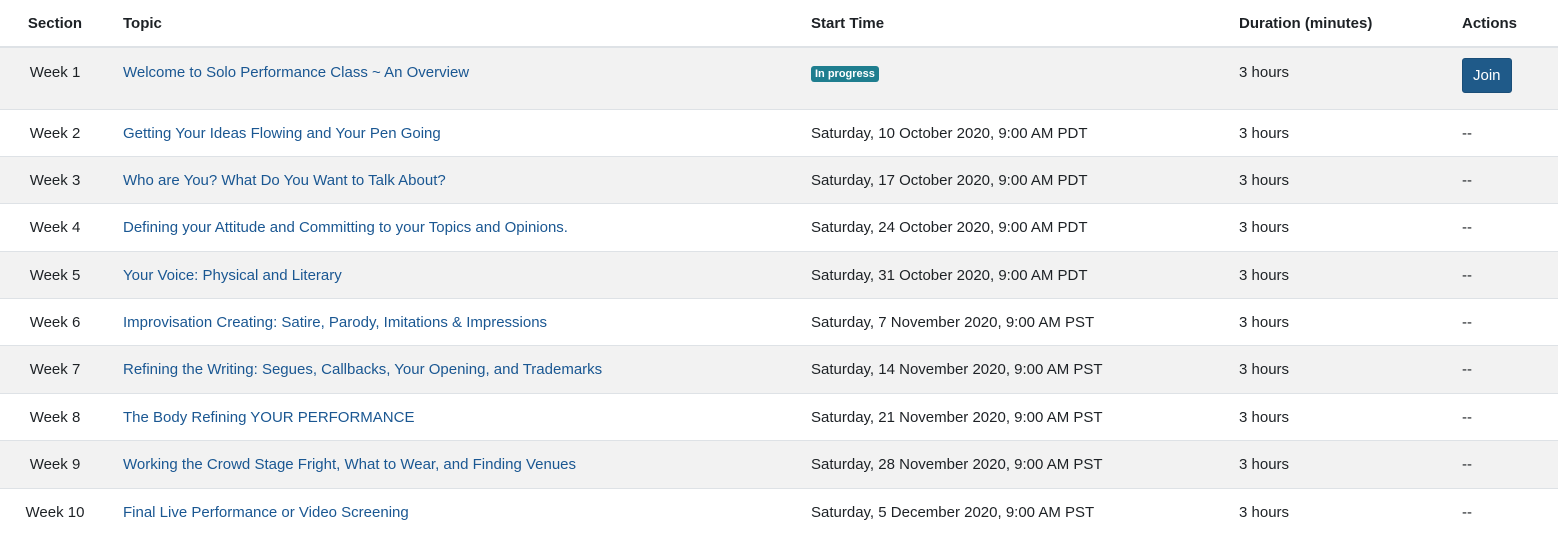  What do you see at coordinates (55, 416) in the screenshot?
I see `section-cell: Week 8` at bounding box center [55, 416].